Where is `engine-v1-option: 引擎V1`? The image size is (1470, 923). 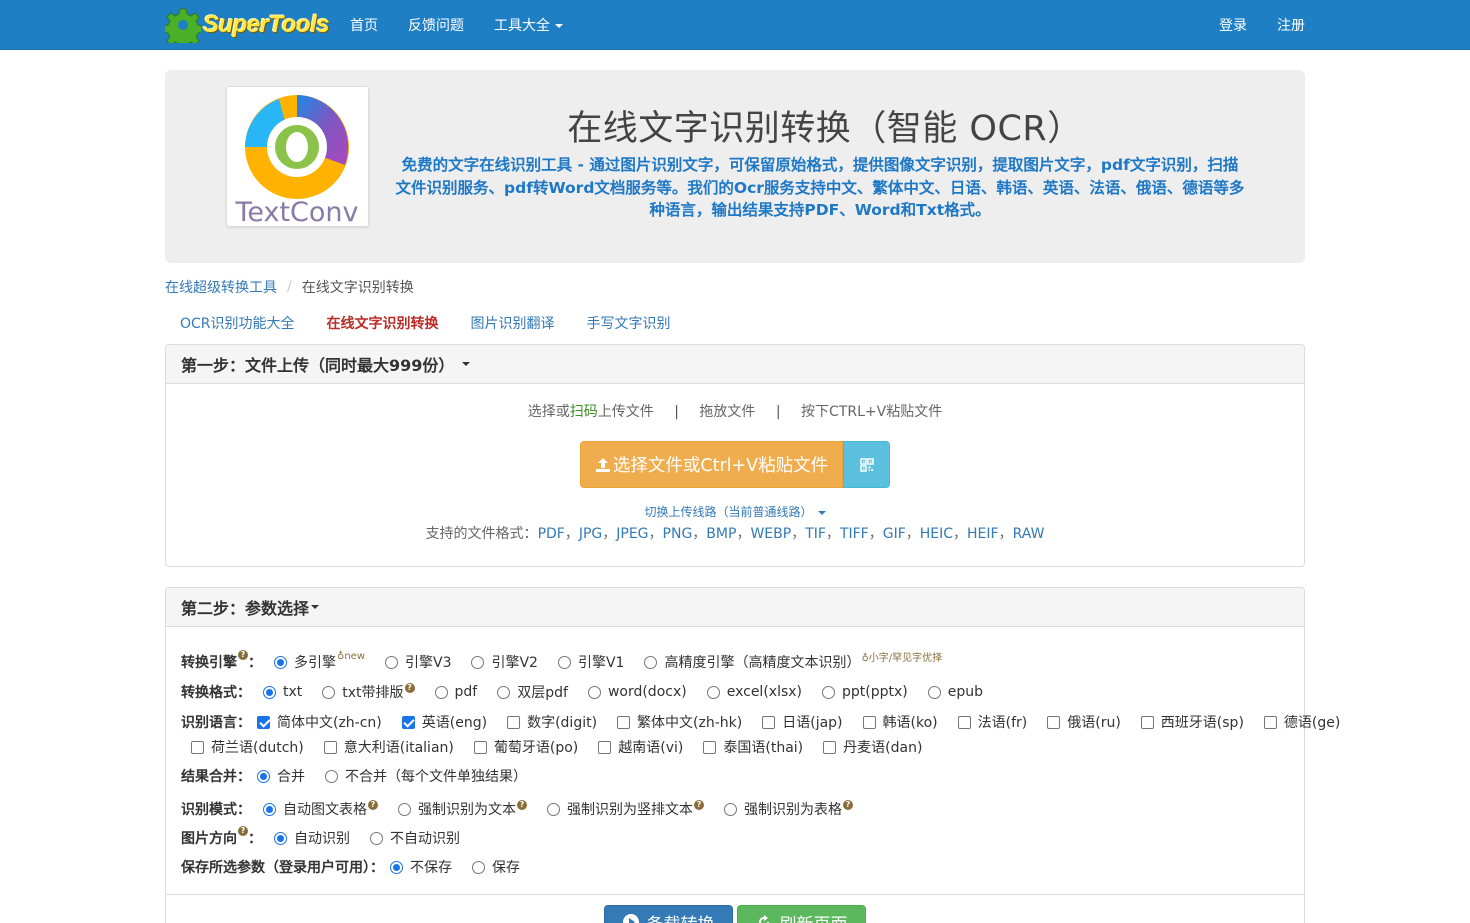
engine-v1-option: 引擎V1 is located at coordinates (590, 662).